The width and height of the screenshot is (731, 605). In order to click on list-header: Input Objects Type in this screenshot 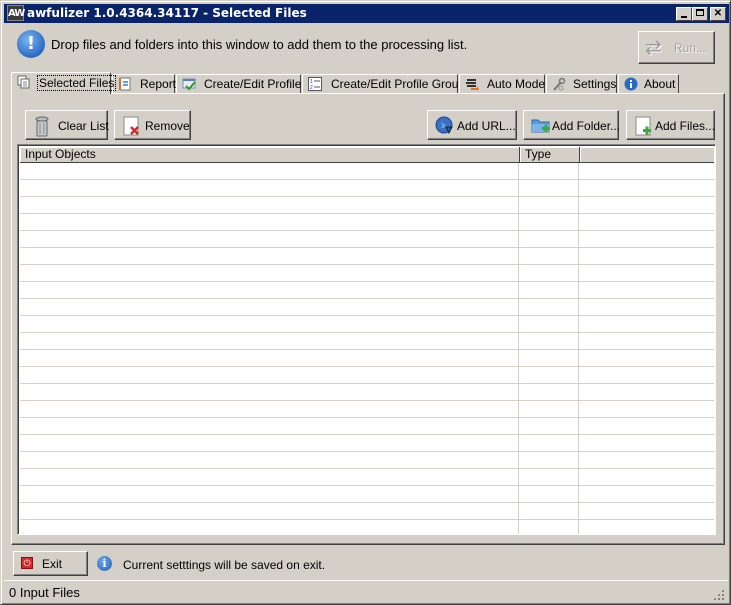, I will do `click(367, 155)`.